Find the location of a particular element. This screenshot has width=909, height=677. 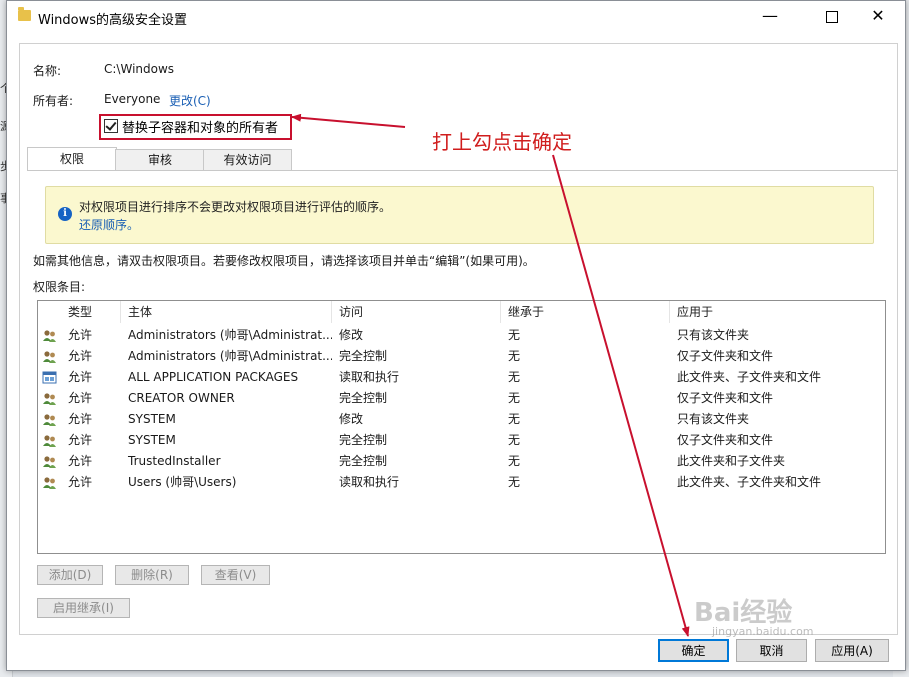

folder-icon is located at coordinates (24, 14).